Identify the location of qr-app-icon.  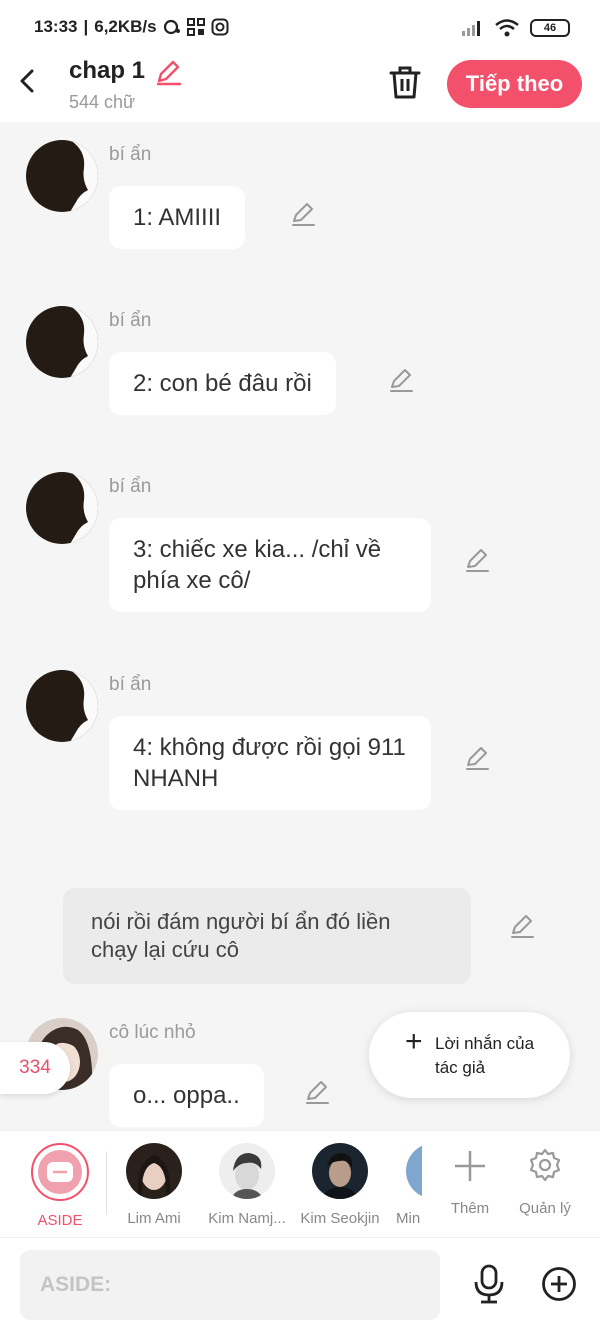
(195, 27).